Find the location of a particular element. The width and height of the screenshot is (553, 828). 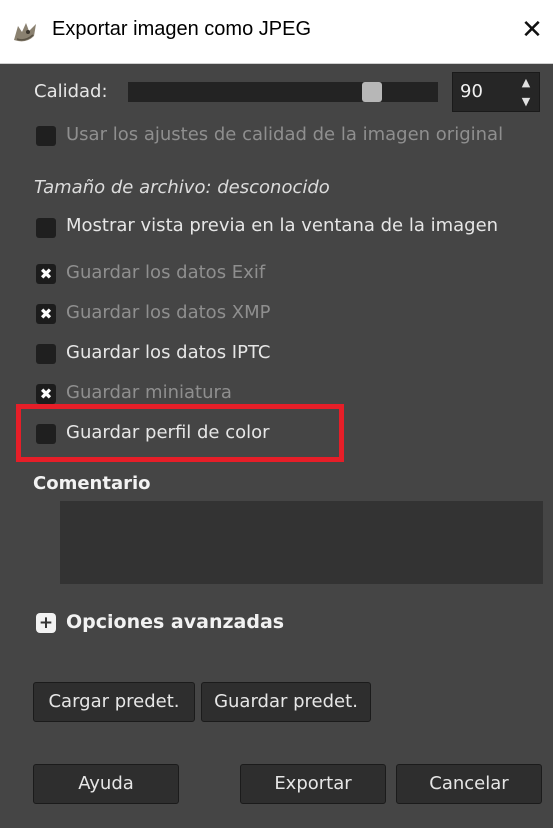

expand-plus-icon: + is located at coordinates (46, 623).